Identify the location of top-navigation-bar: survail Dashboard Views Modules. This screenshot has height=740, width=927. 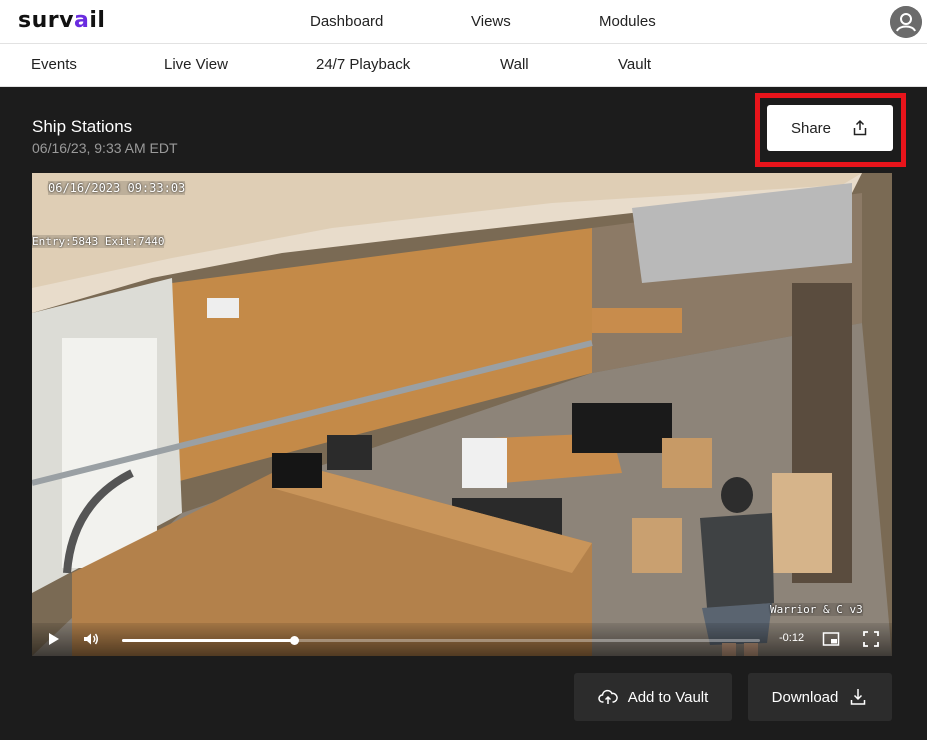
(463, 22).